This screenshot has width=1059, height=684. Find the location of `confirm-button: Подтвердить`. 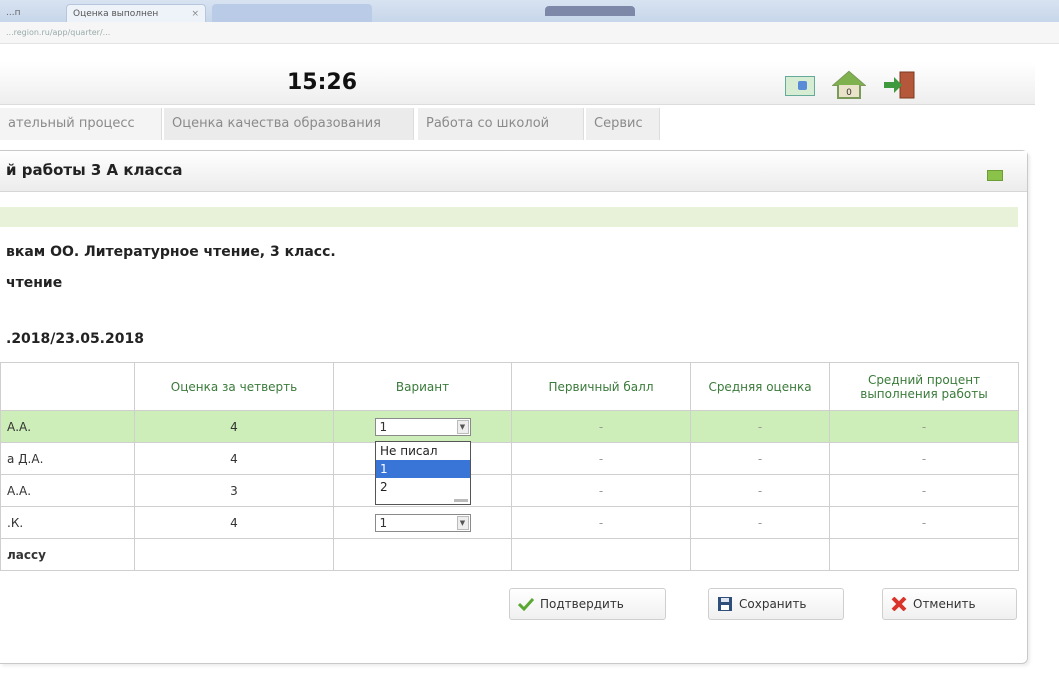

confirm-button: Подтвердить is located at coordinates (587, 604).